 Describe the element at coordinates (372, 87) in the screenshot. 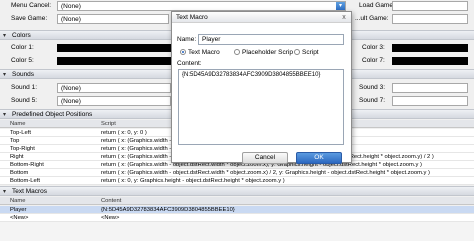

I see `sound3-label: Sound 3:` at that location.